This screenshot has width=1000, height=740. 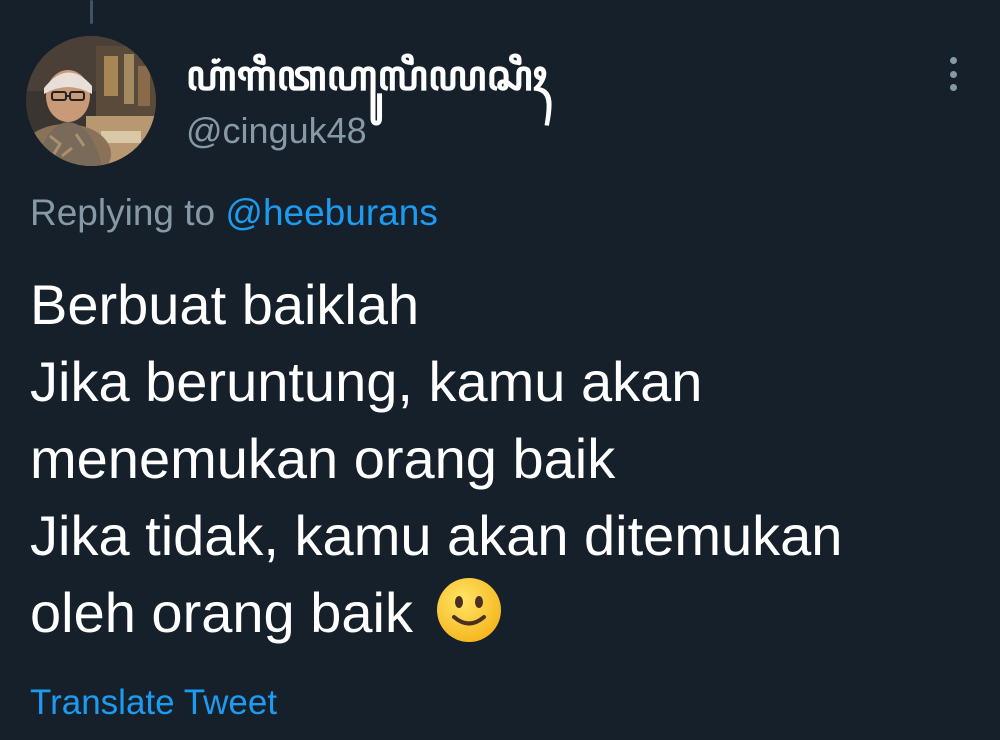 I want to click on tweet-text-line: Jika beruntung, kamu akan, so click(x=366, y=381).